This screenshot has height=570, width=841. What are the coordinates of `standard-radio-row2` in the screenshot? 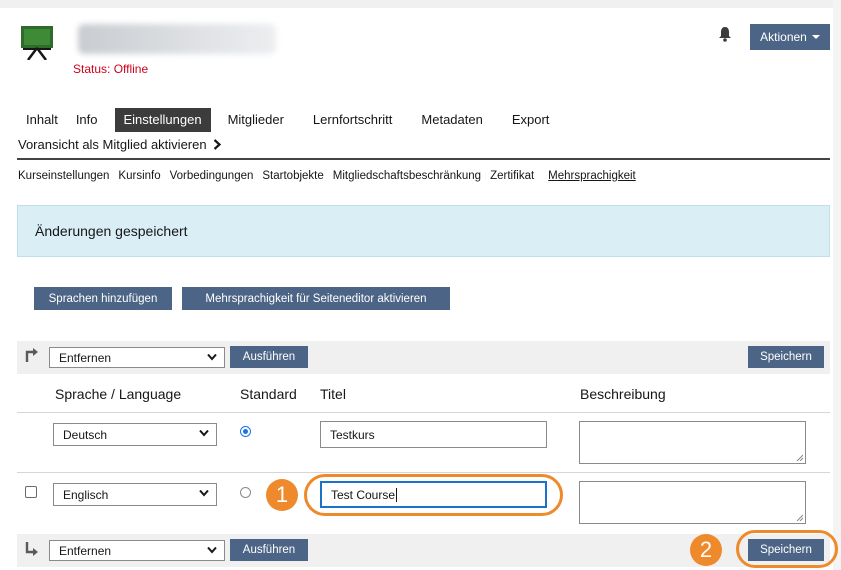 It's located at (245, 492).